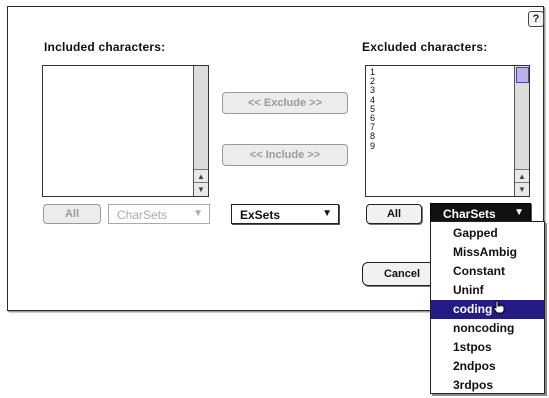  What do you see at coordinates (447, 131) in the screenshot?
I see `excluded-characters-list: 1 2 3 4 5 6 7 8 9 ▲ ▼` at bounding box center [447, 131].